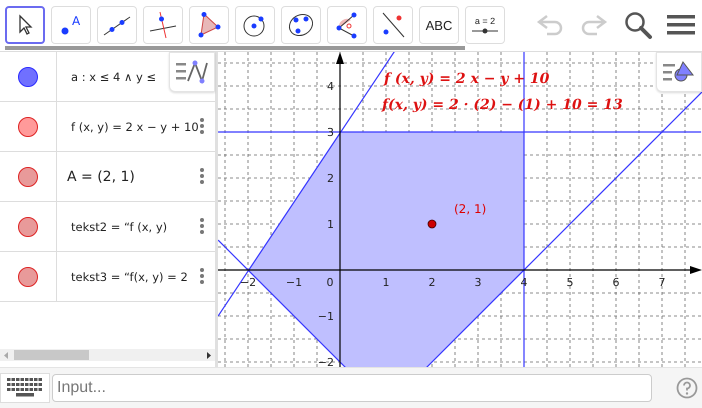 This screenshot has width=702, height=408. What do you see at coordinates (51, 355) in the screenshot?
I see `scrollbar-thumb` at bounding box center [51, 355].